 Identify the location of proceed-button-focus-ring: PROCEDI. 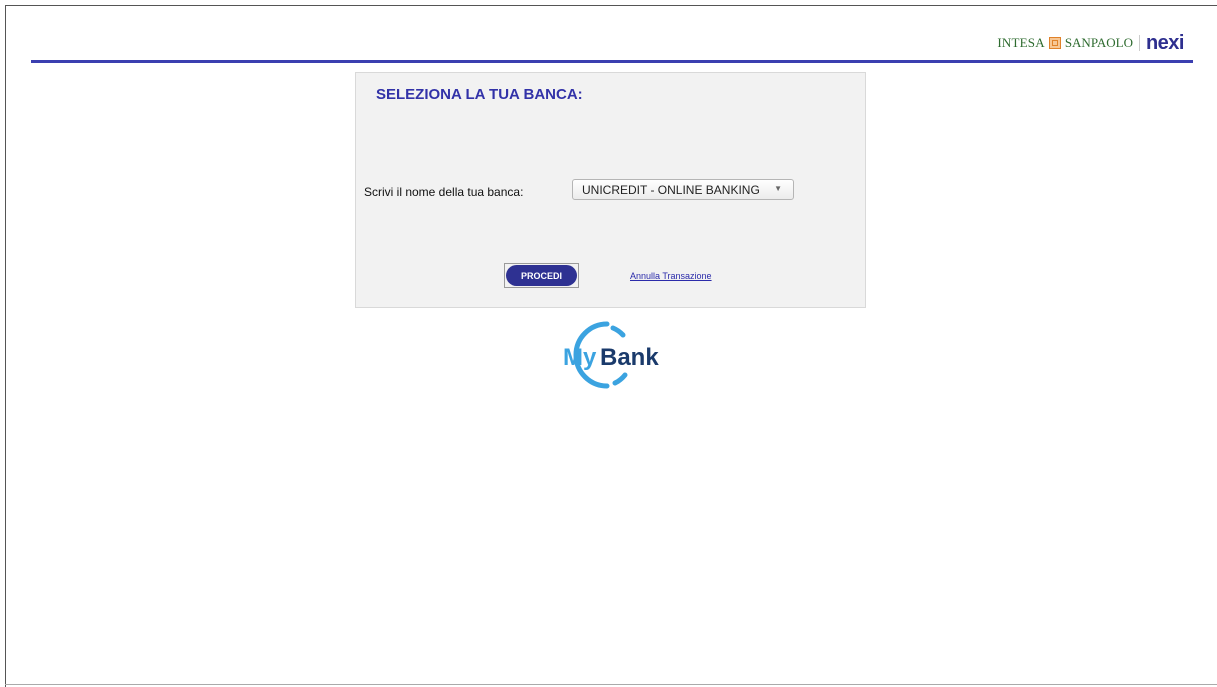
(541, 275).